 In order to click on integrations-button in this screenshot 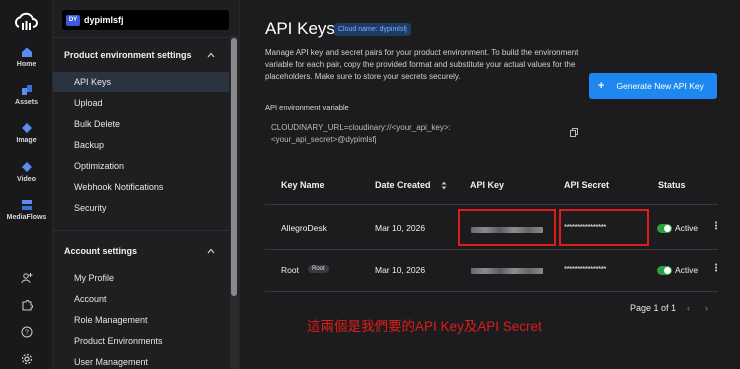, I will do `click(26, 305)`.